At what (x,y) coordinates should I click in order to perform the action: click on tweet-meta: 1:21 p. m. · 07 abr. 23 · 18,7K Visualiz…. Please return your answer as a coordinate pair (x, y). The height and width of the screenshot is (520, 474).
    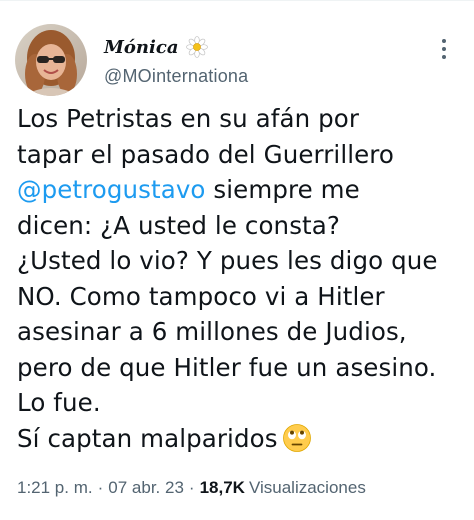
    Looking at the image, I should click on (191, 488).